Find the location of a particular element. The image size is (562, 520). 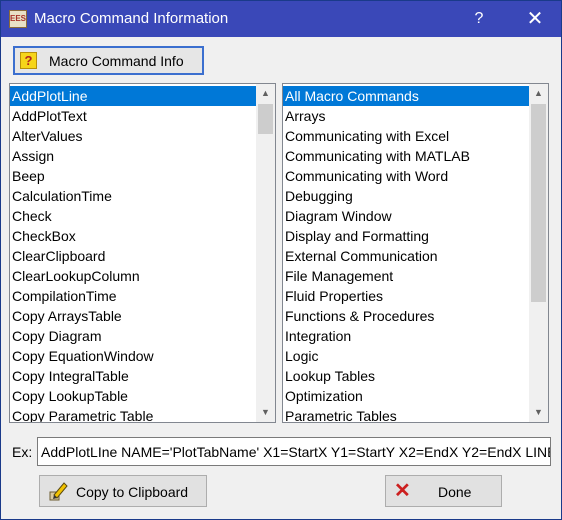

list-item: AddPlotText is located at coordinates (133, 116).